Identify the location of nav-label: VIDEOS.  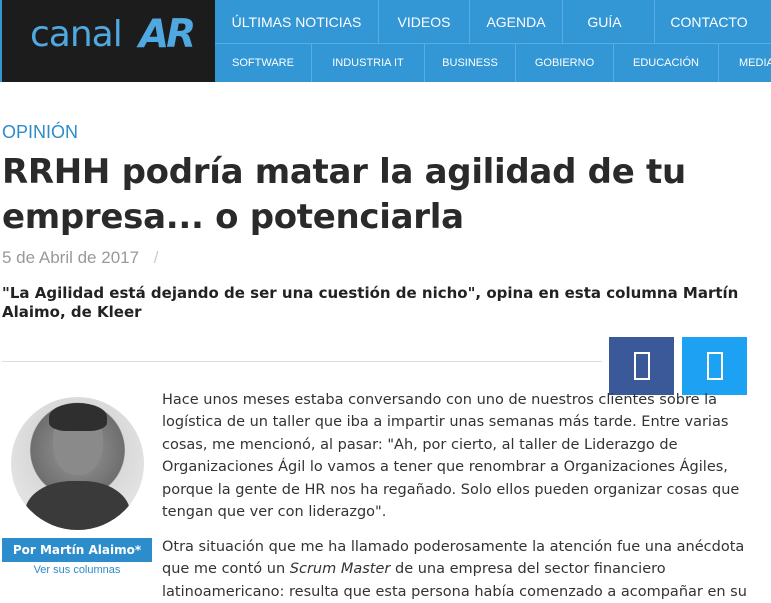
(424, 21).